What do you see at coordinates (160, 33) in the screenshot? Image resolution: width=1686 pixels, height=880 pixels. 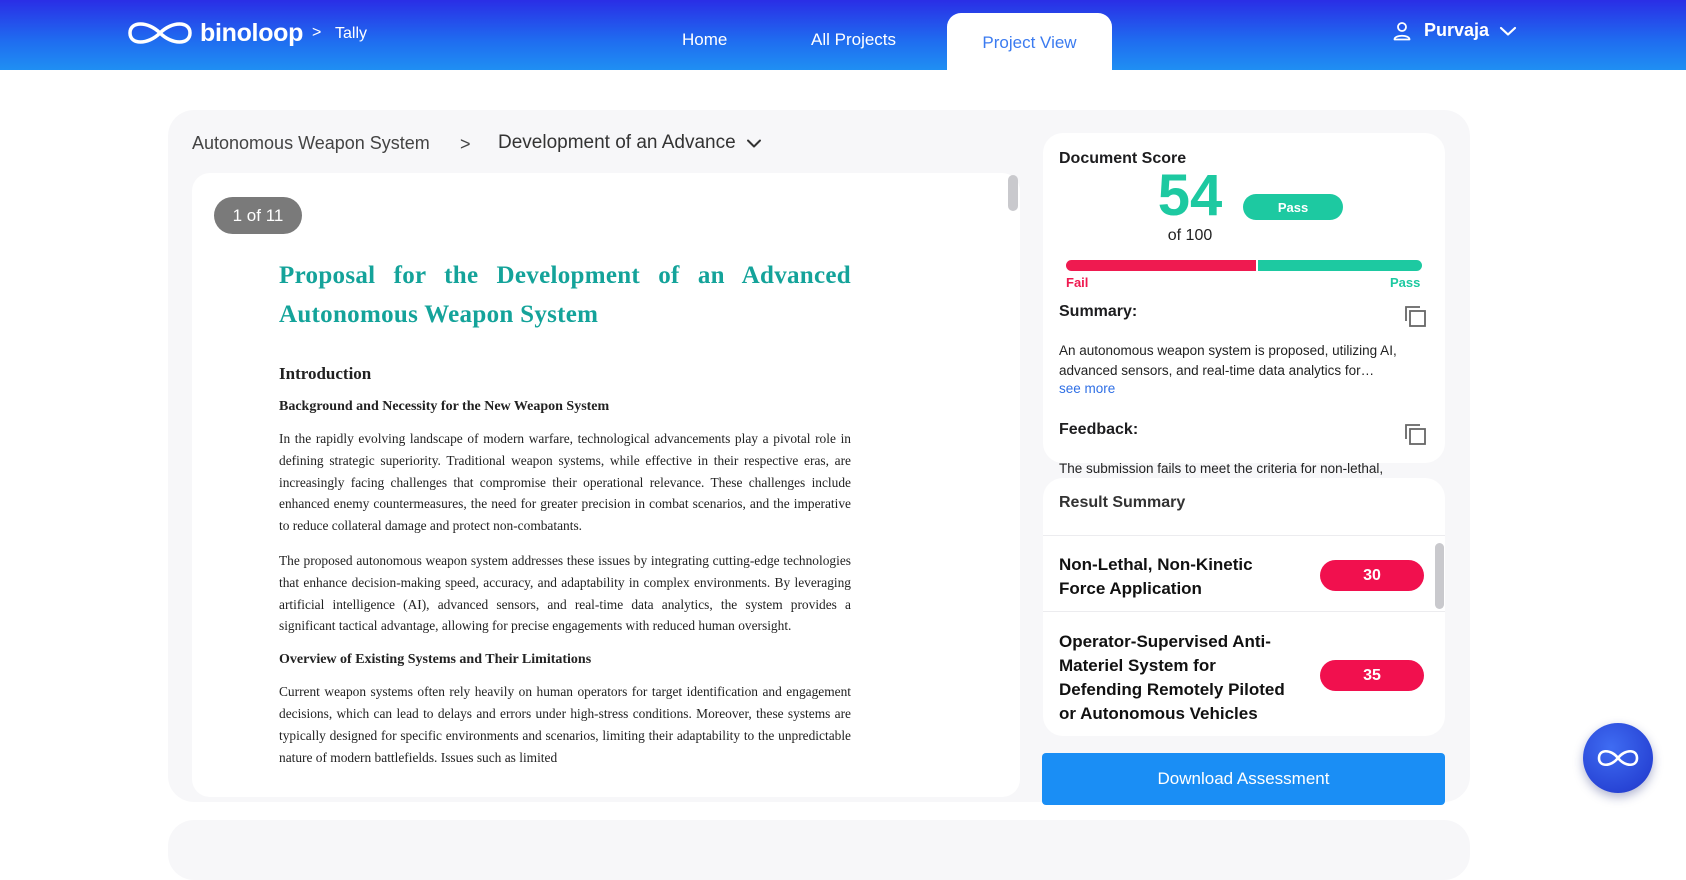 I see `infinity-loop-logo-icon` at bounding box center [160, 33].